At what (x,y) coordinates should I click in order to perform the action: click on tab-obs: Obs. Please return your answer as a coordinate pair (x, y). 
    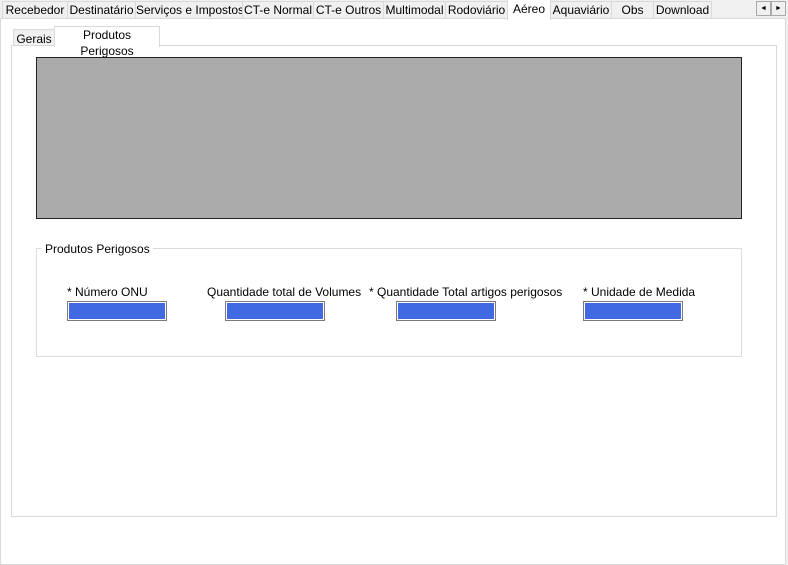
    Looking at the image, I should click on (632, 9).